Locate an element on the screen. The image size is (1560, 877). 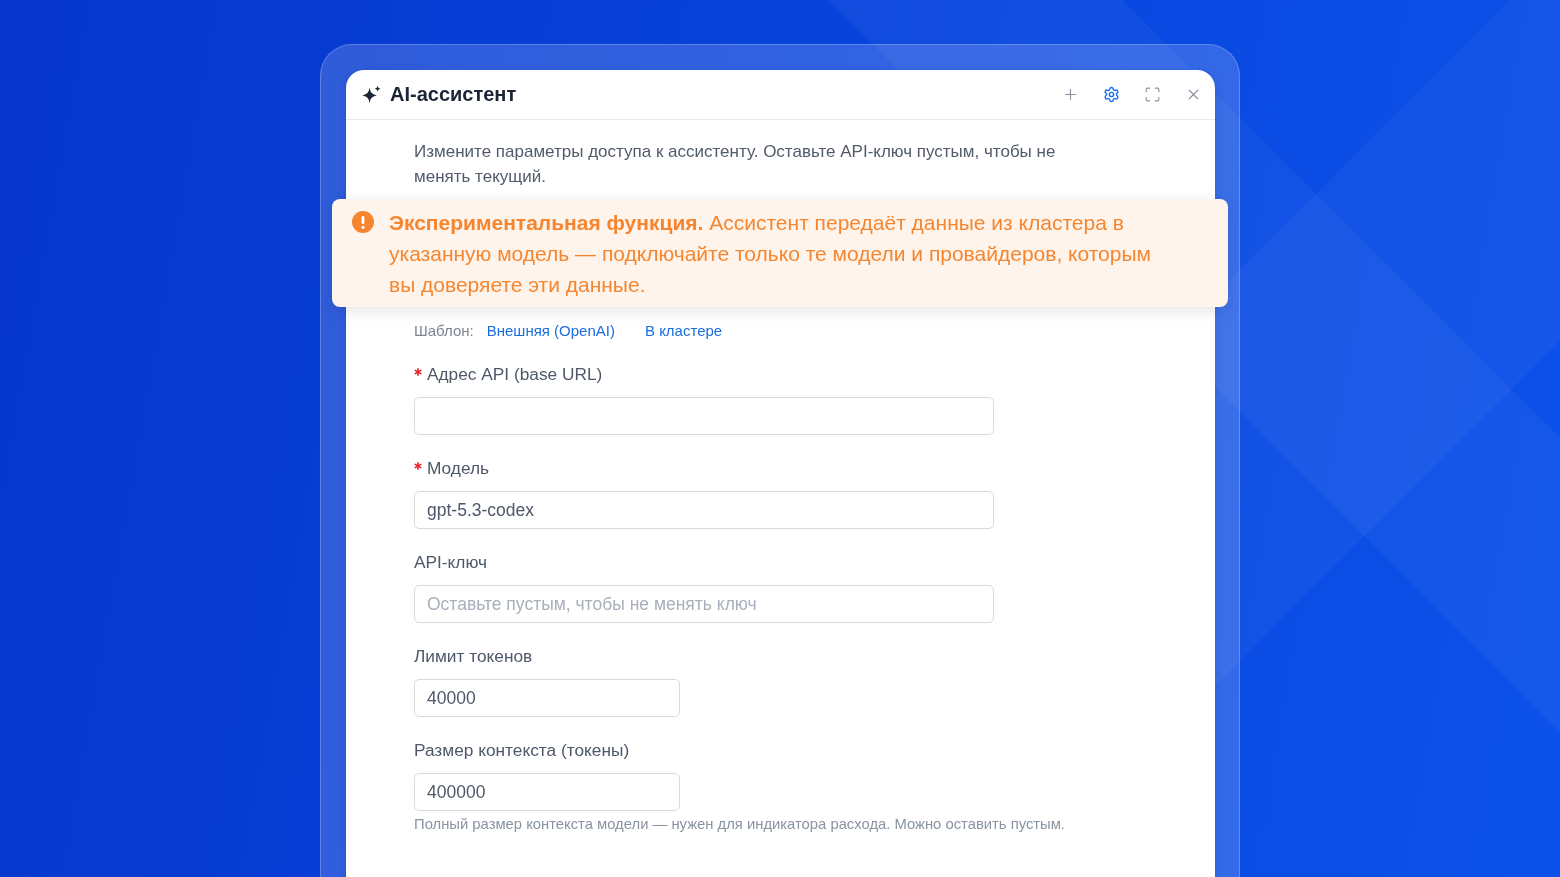
description-text: Измените параметры доступа к ассистенту. Оставьте API-ключ пустым, чтобы не менять текущий. is located at coordinates (735, 164).